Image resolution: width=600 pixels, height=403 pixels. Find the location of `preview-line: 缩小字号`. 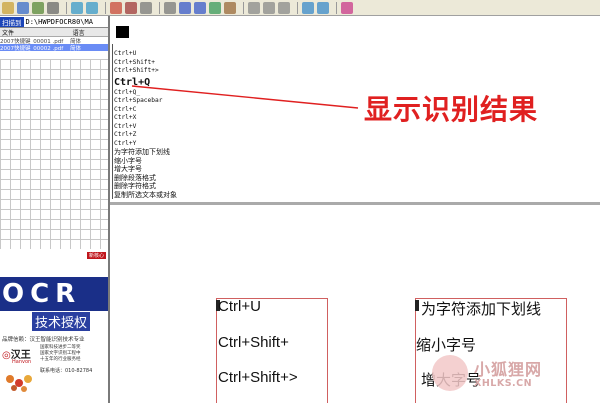

preview-line: 缩小字号 is located at coordinates (446, 345).